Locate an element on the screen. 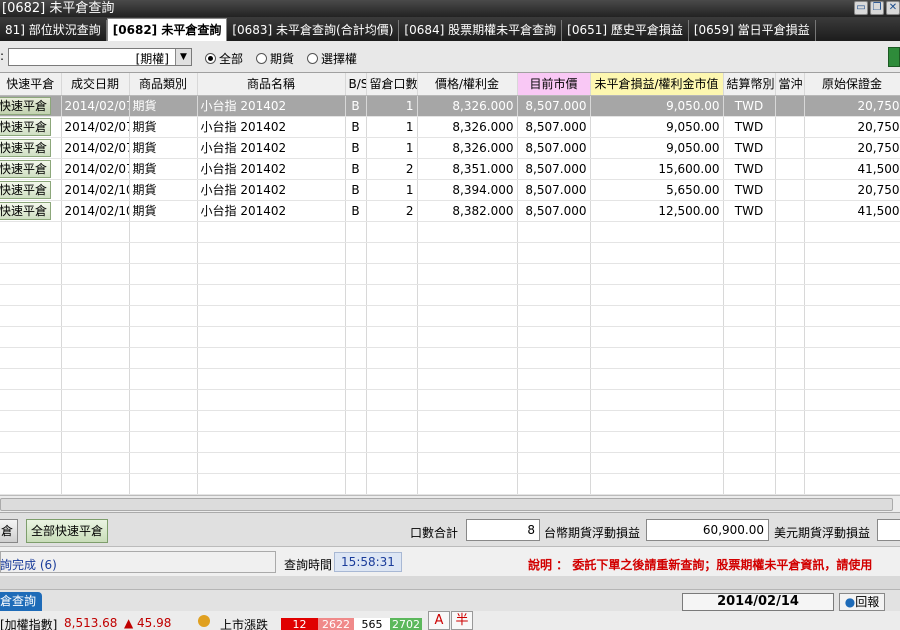  flat-count: 565 is located at coordinates (372, 624).